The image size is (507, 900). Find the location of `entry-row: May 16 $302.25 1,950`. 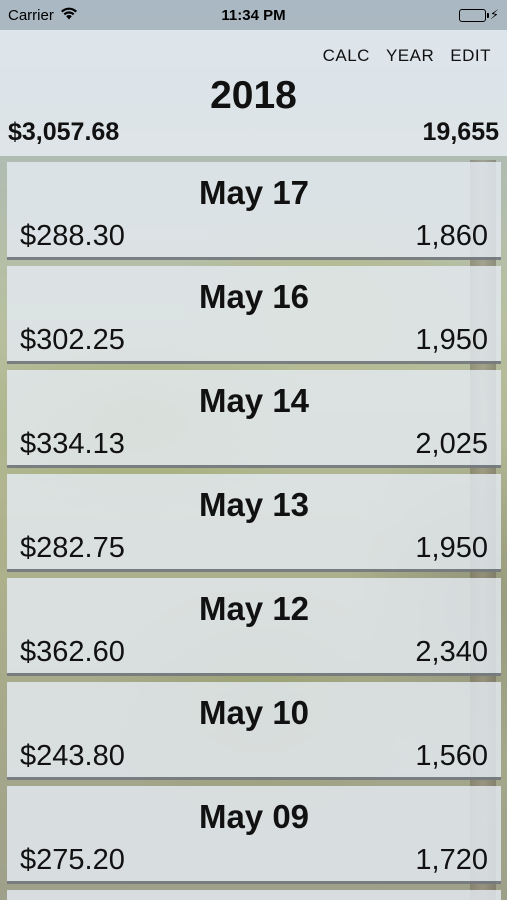

entry-row: May 16 $302.25 1,950 is located at coordinates (254, 315).